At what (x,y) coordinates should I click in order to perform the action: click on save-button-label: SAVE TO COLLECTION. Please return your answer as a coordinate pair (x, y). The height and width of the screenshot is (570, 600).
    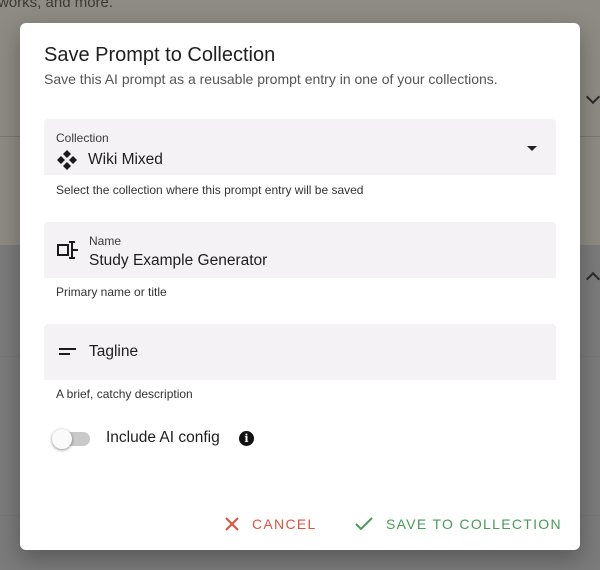
    Looking at the image, I should click on (474, 524).